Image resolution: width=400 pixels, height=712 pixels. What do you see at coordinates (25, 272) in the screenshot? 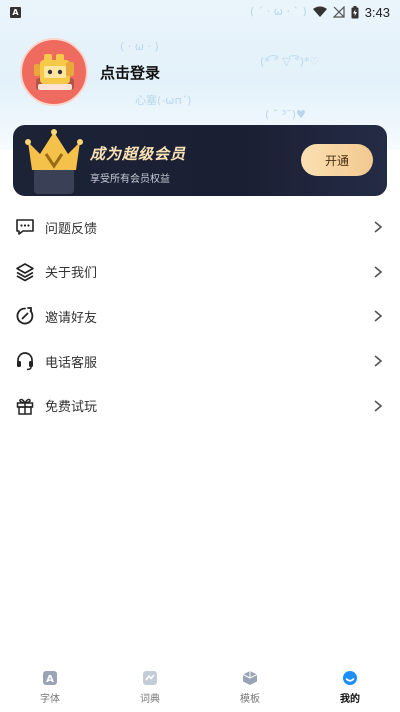
I see `layers-icon` at bounding box center [25, 272].